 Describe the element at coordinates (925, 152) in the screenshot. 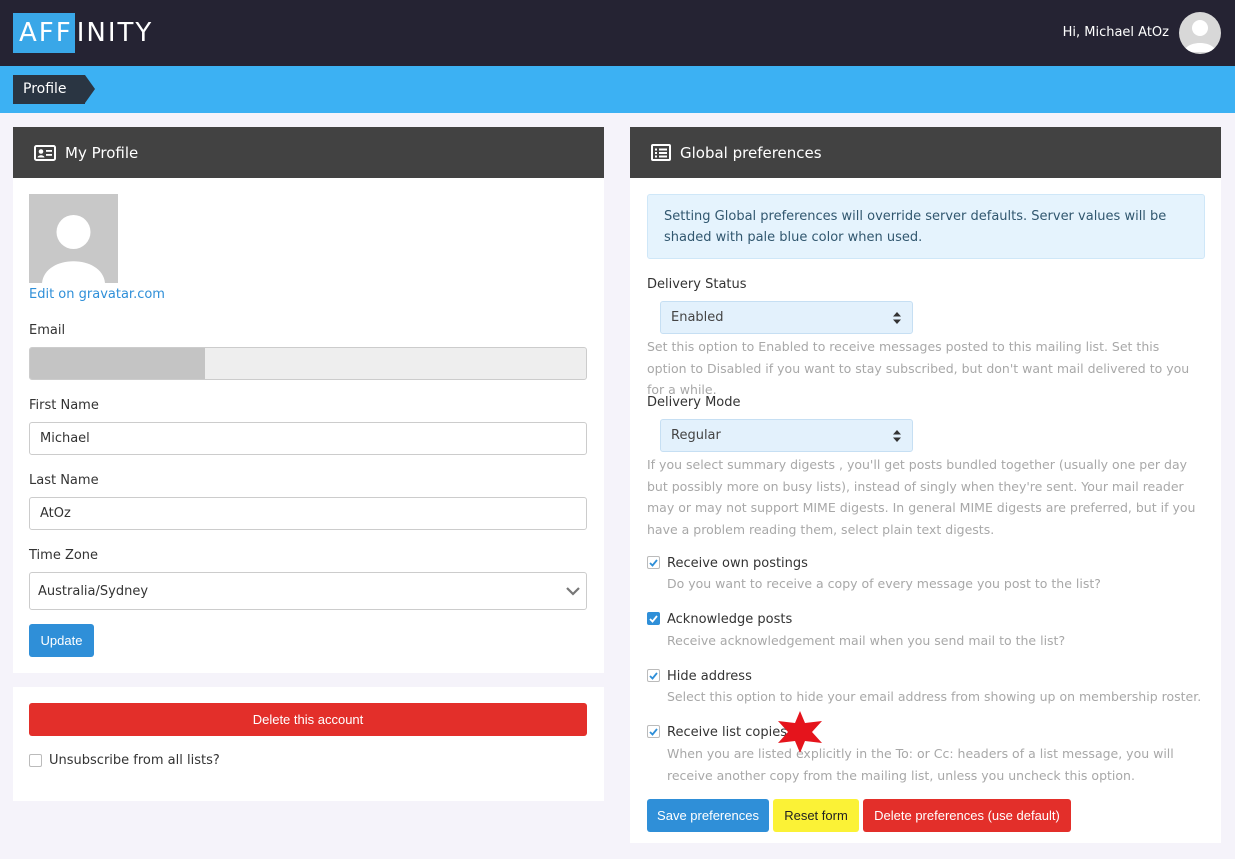

I see `global-preferences-header: Global preferences` at that location.